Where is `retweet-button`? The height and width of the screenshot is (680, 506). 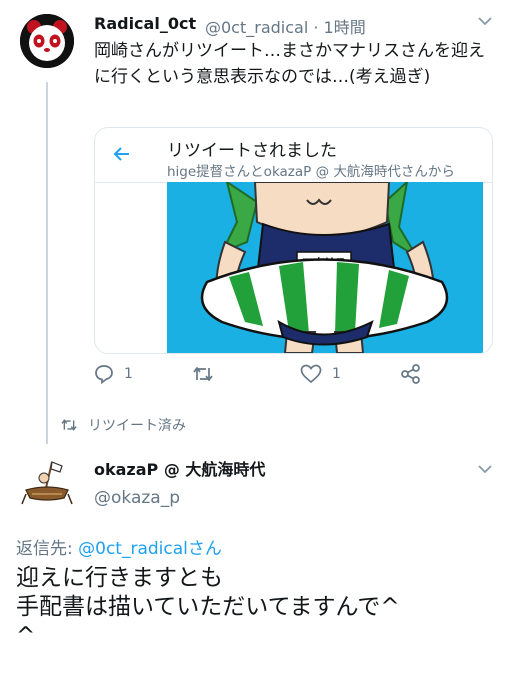
retweet-button is located at coordinates (208, 374).